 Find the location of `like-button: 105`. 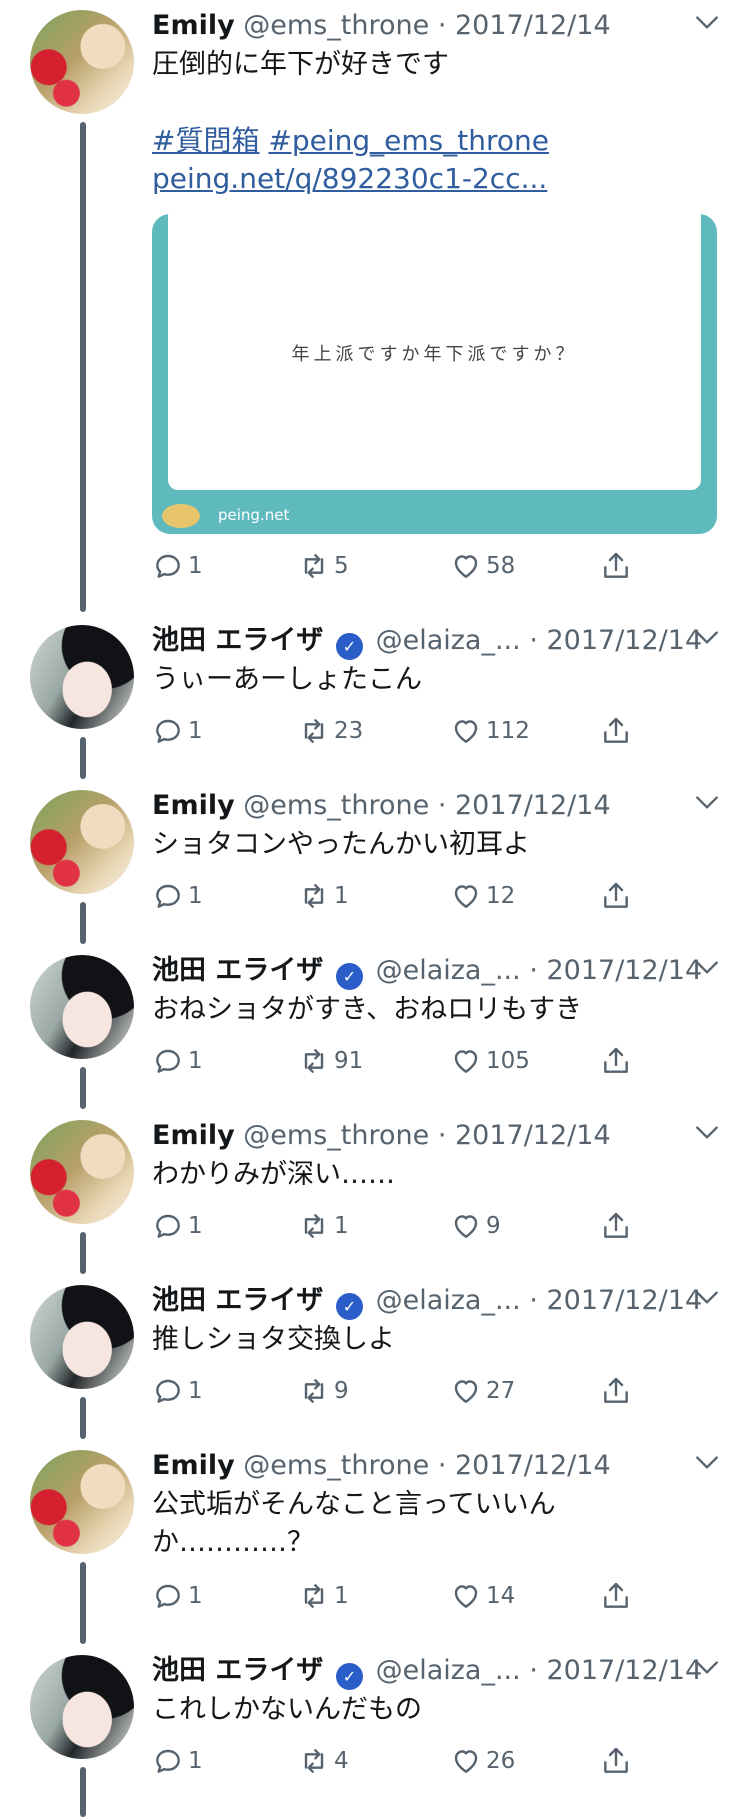

like-button: 105 is located at coordinates (490, 1061).